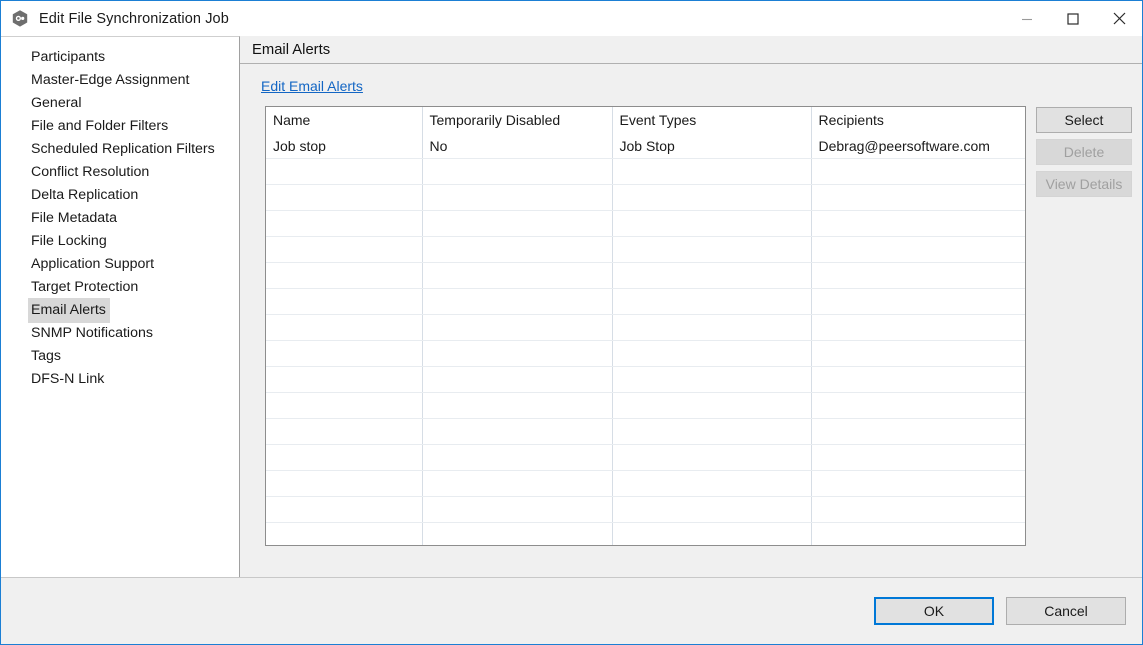 This screenshot has width=1143, height=645. I want to click on close-button, so click(1119, 18).